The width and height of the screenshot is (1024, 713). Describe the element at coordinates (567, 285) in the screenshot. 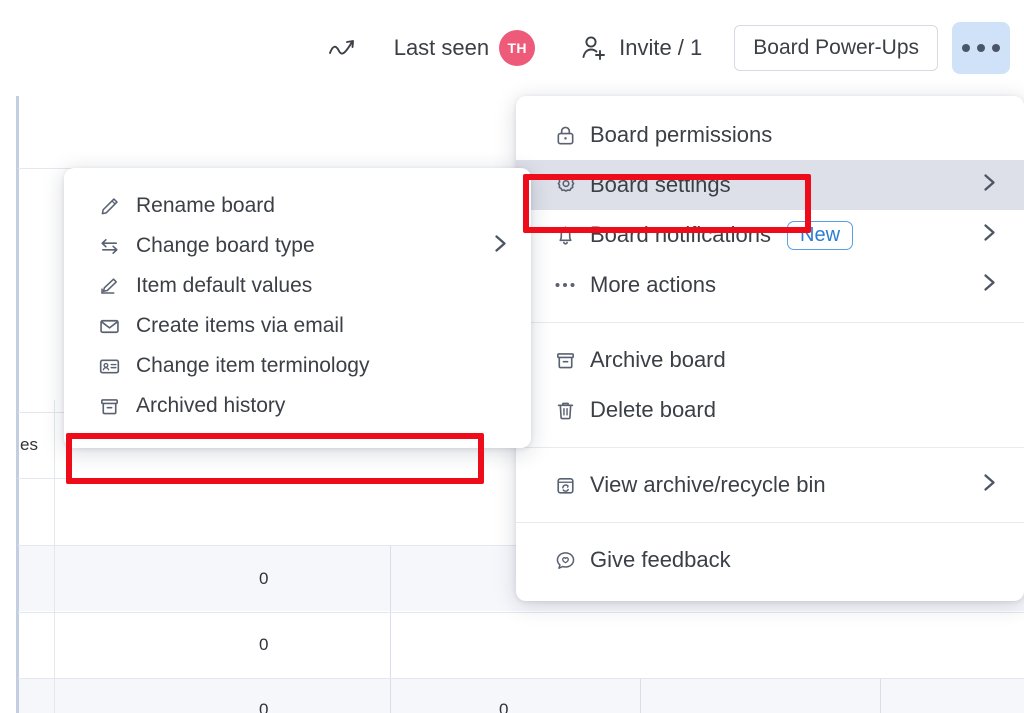

I see `ellipsis-icon` at that location.